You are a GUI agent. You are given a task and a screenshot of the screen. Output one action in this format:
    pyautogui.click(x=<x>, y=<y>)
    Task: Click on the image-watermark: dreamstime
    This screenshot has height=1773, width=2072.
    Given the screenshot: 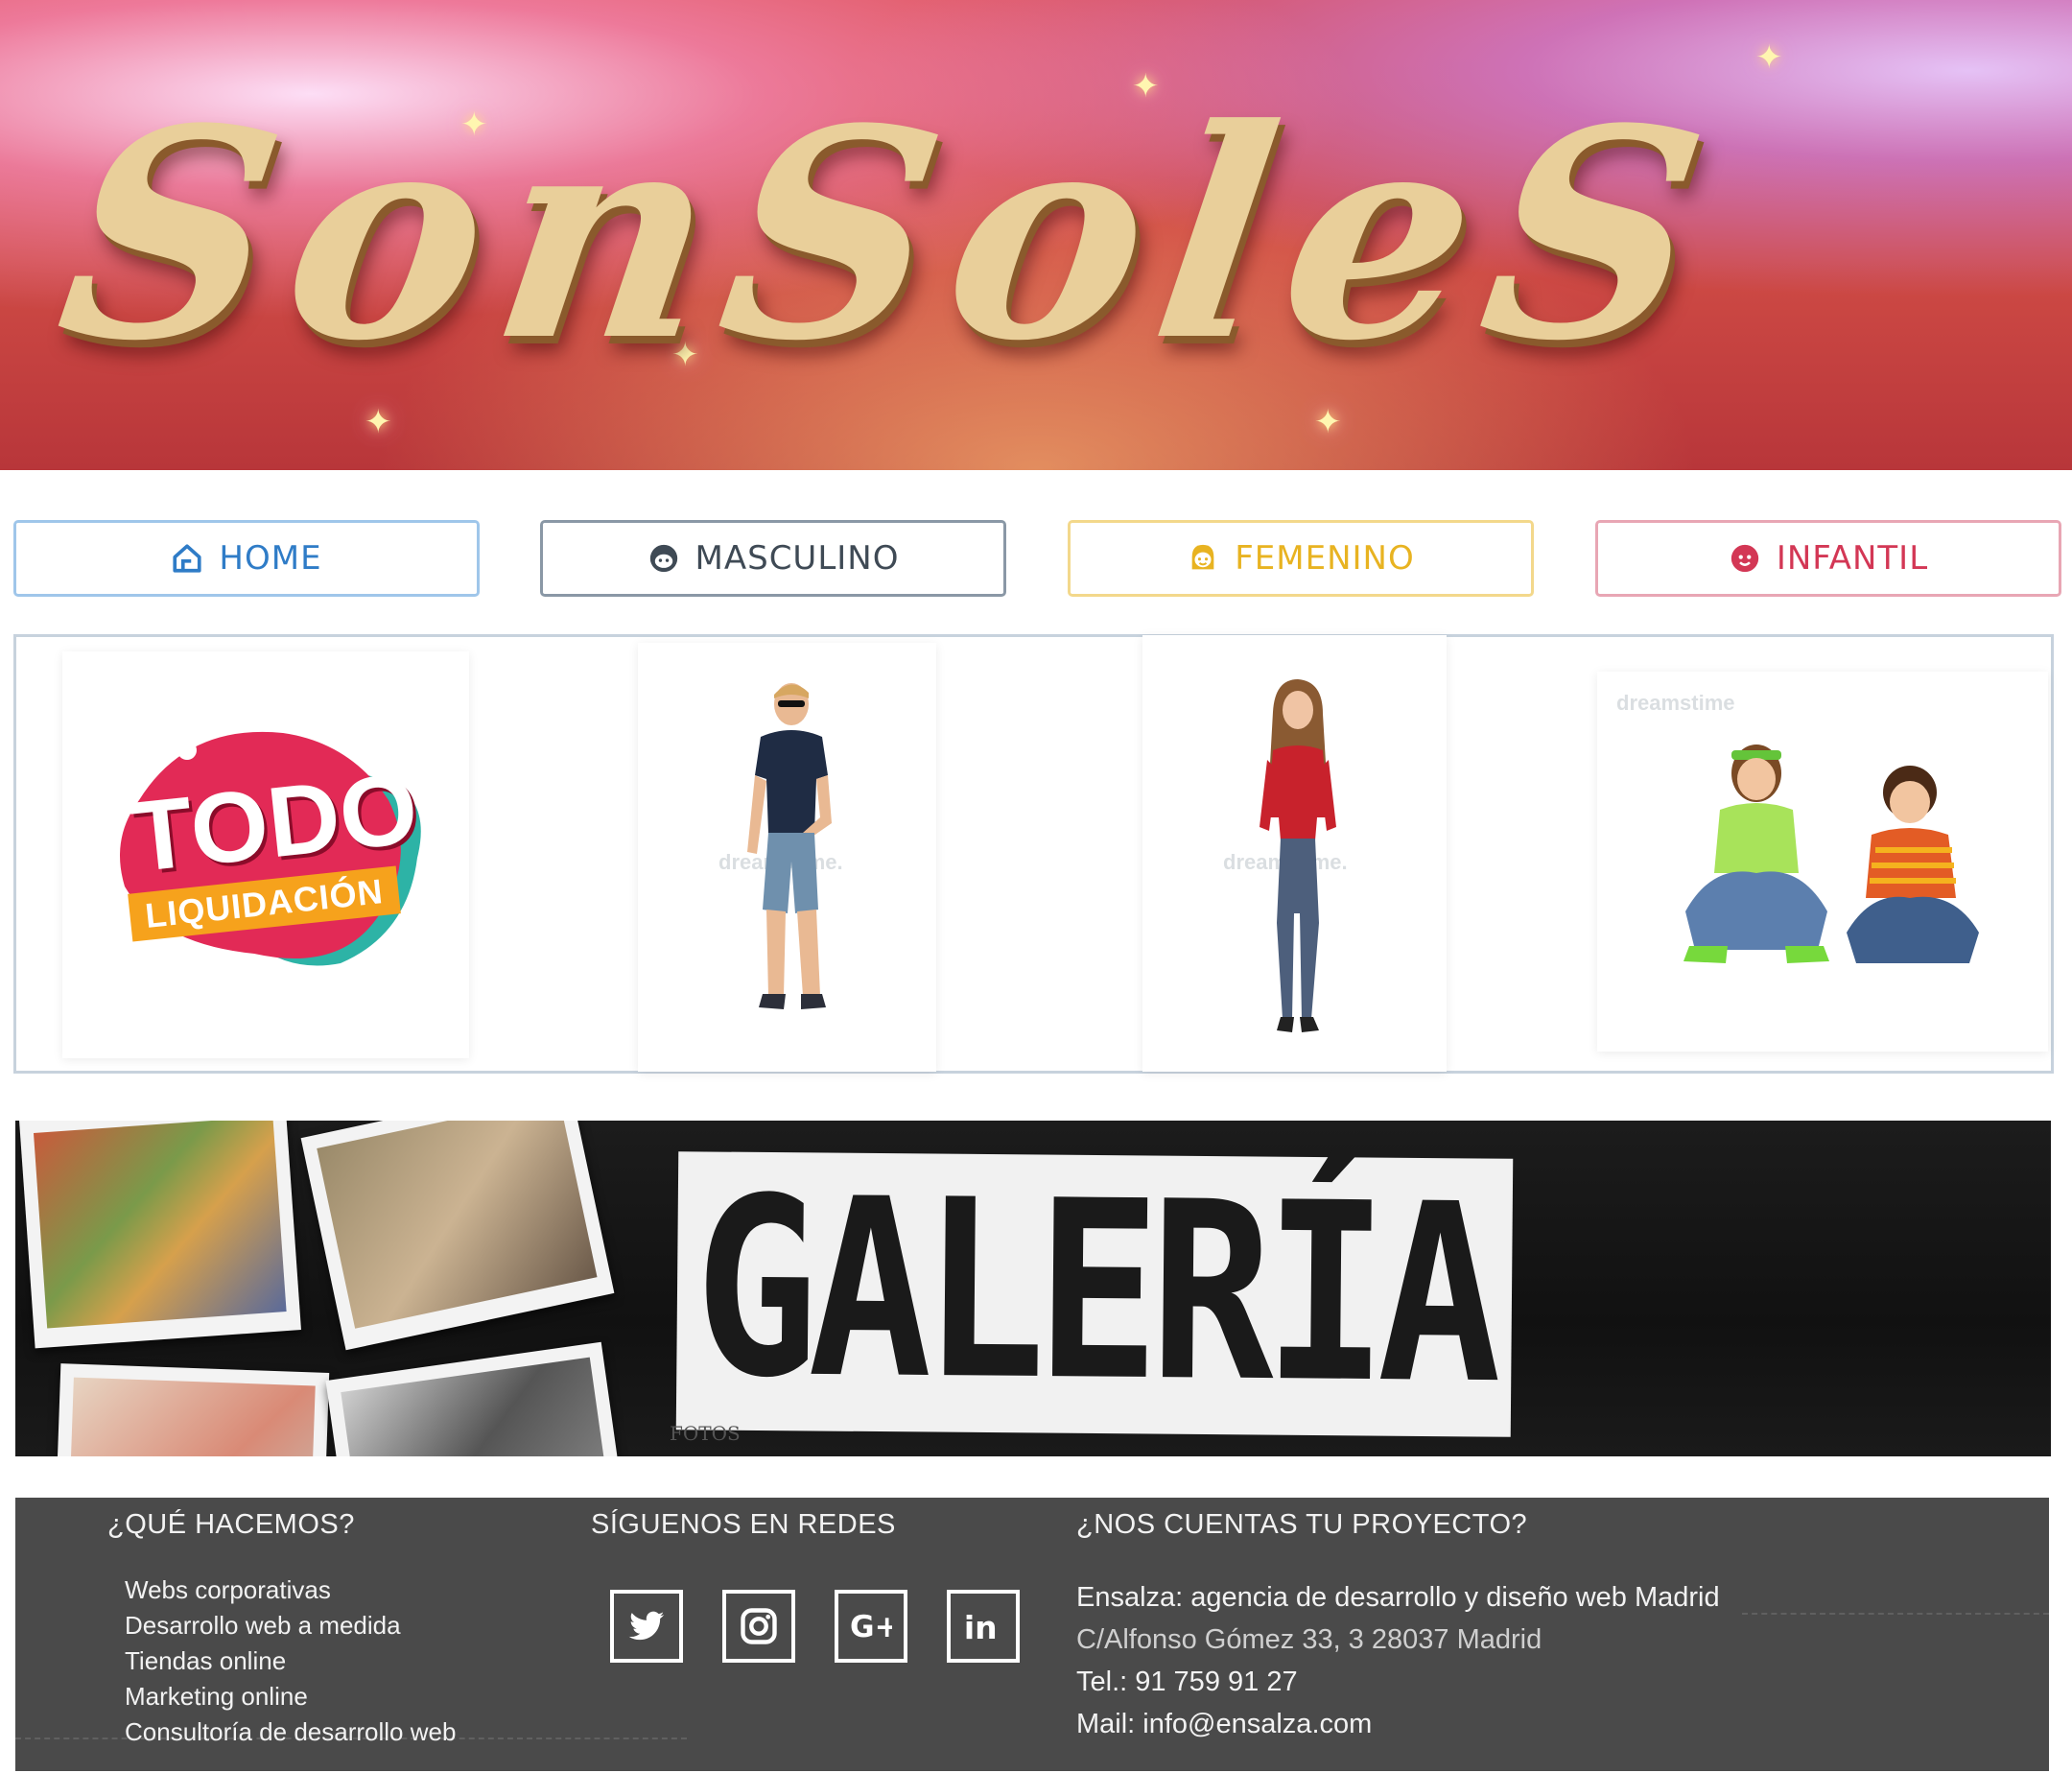 What is the action you would take?
    pyautogui.click(x=1675, y=703)
    